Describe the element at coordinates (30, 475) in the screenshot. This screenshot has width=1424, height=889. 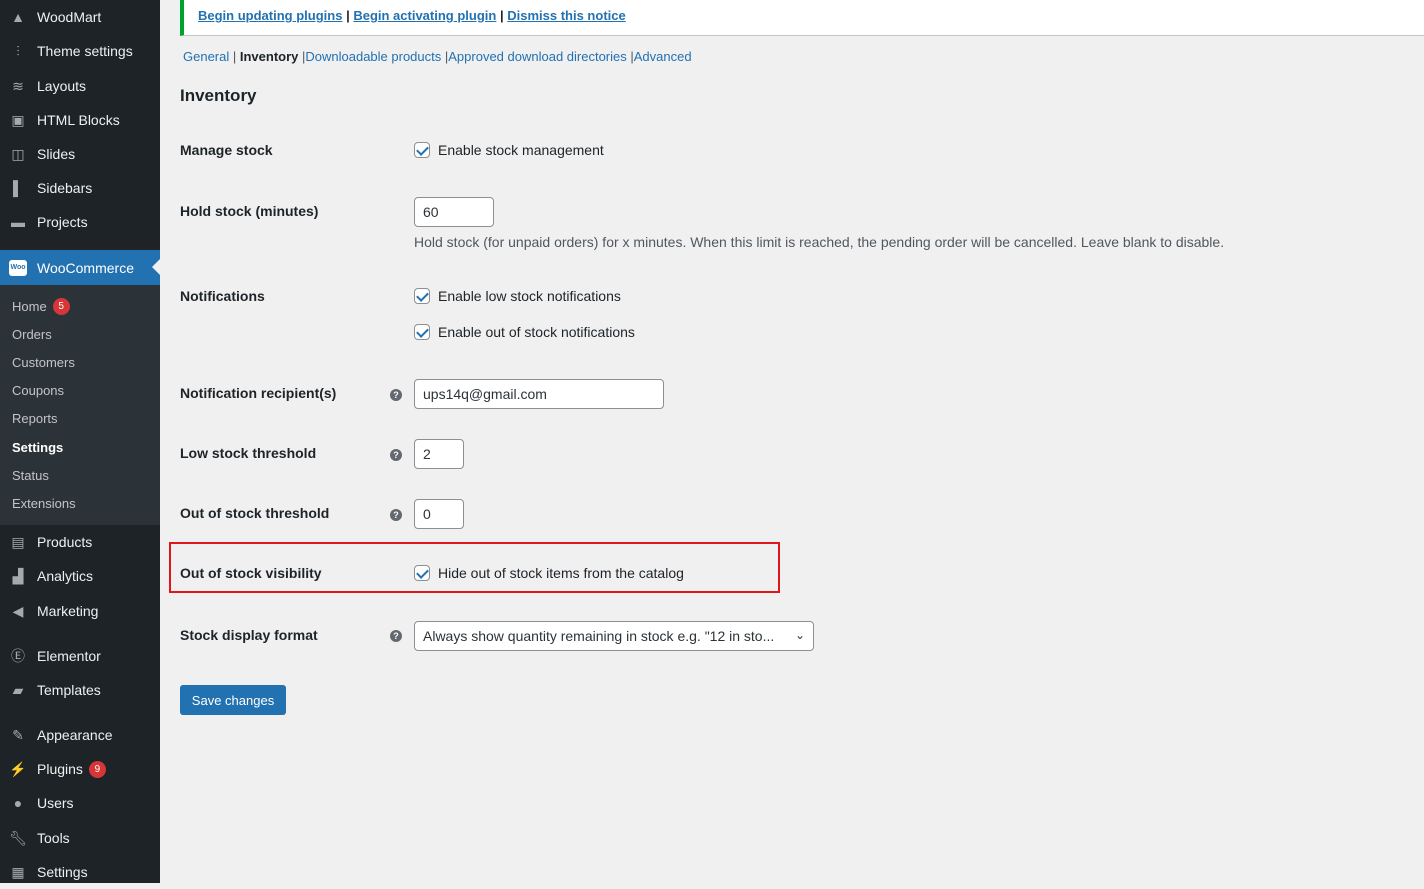
I see `submenu-status: Status` at that location.